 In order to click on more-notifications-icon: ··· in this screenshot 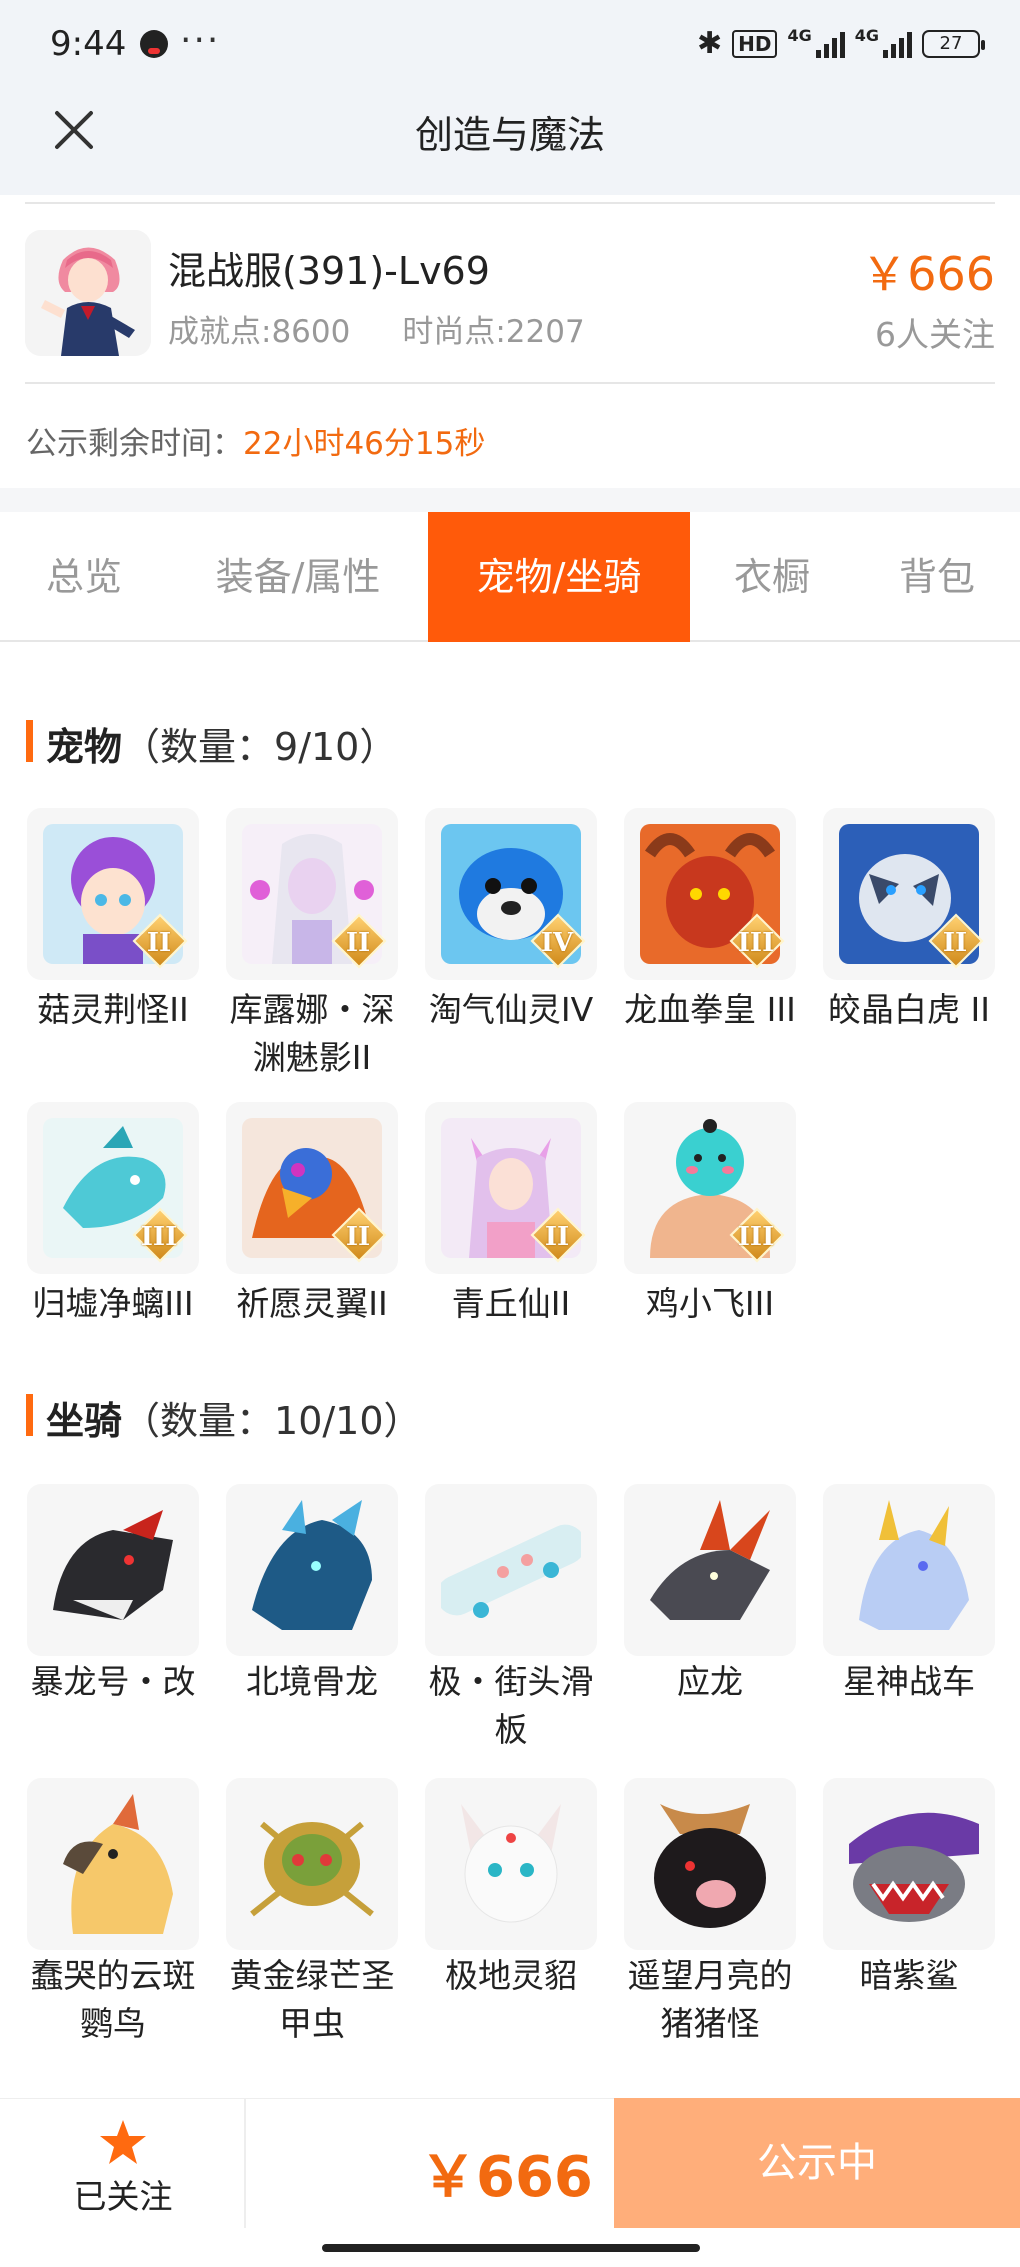, I will do `click(200, 40)`.